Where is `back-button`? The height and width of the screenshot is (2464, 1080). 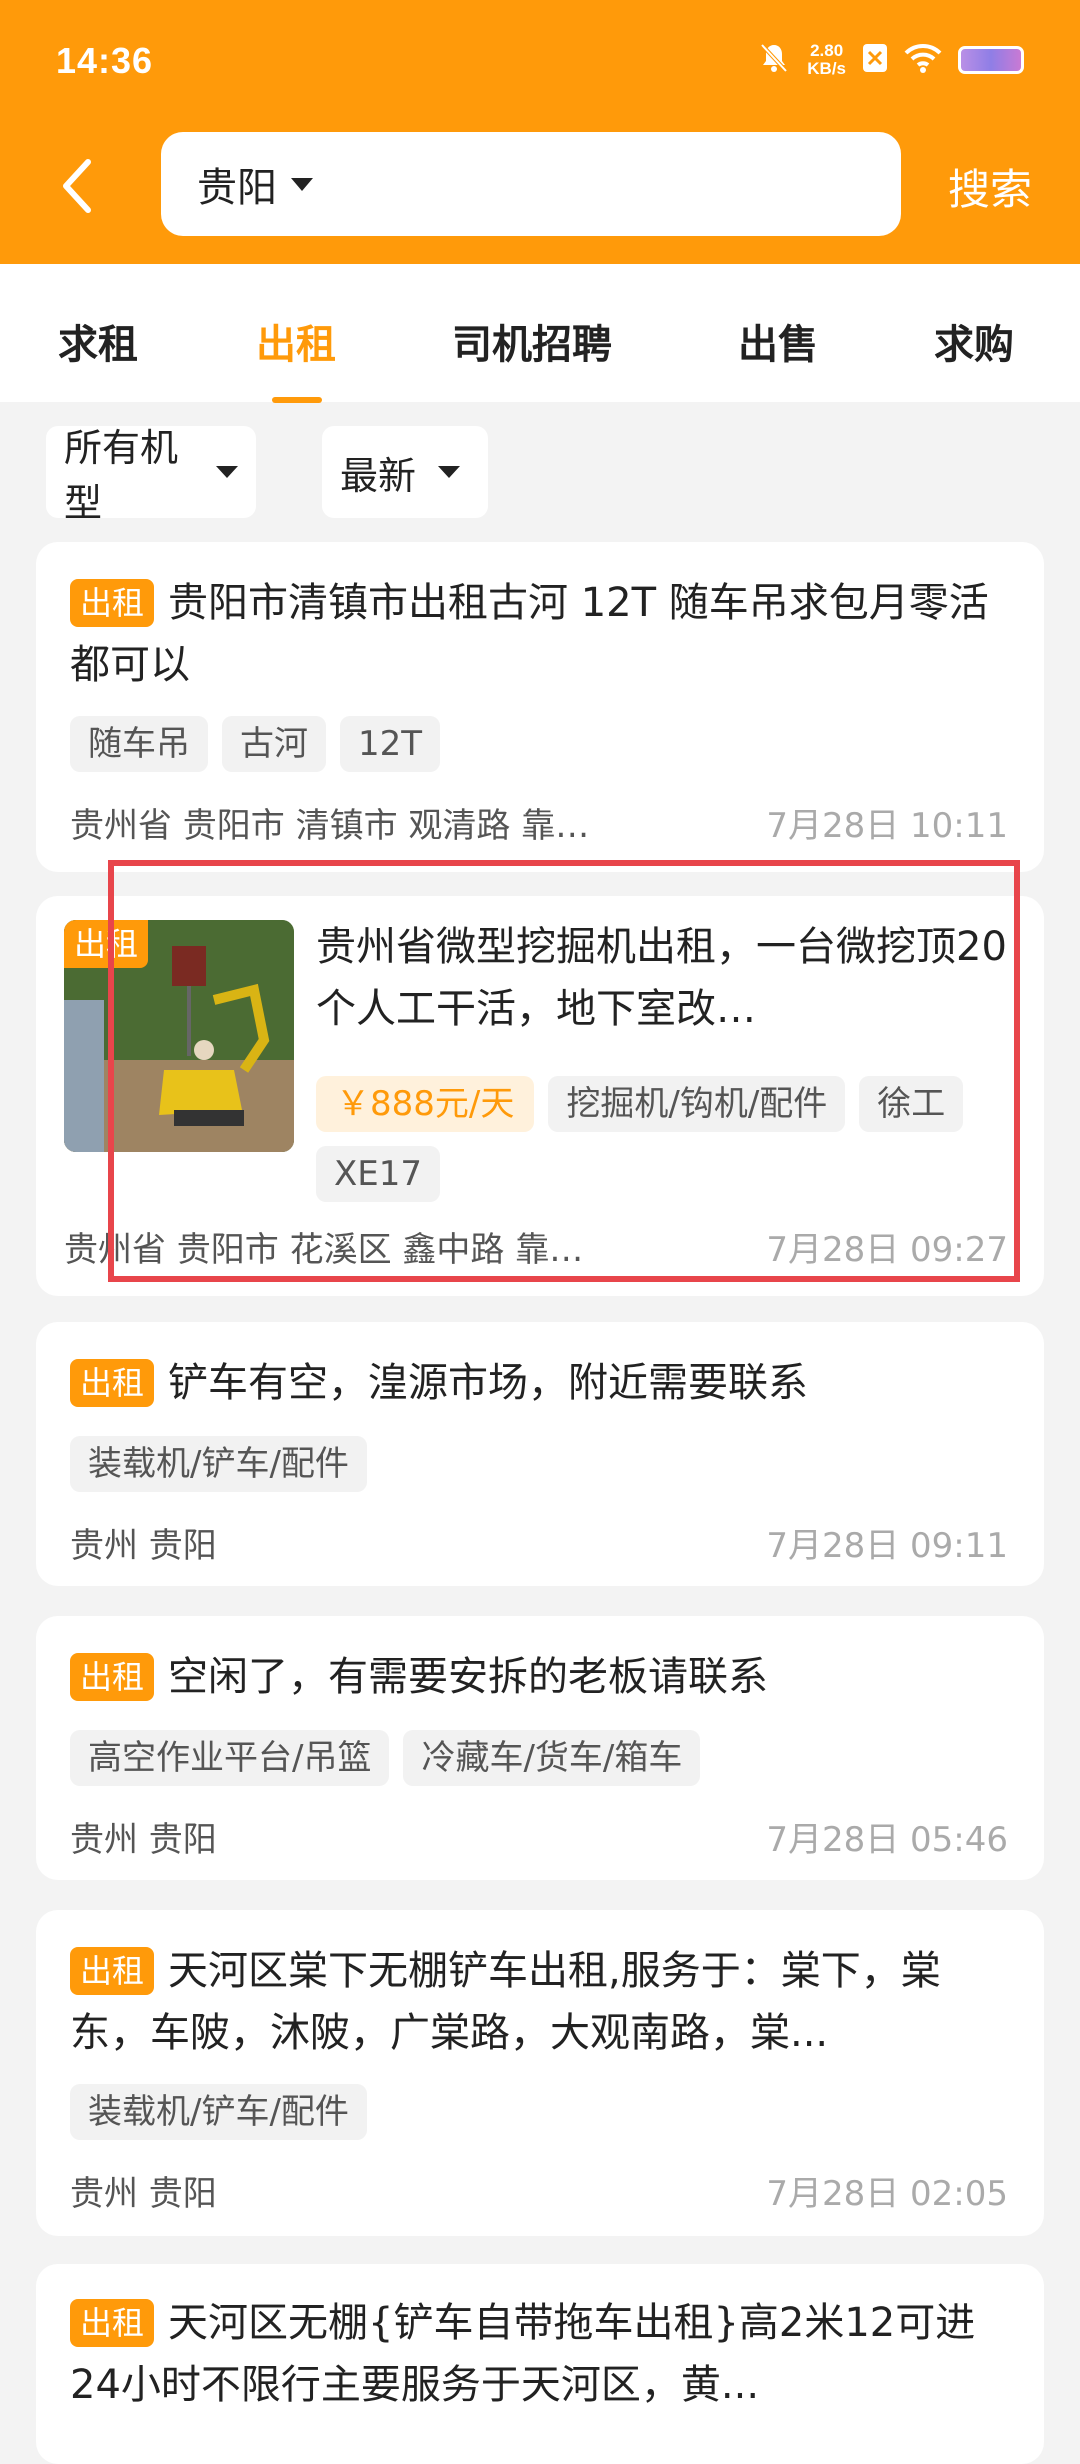
back-button is located at coordinates (79, 186).